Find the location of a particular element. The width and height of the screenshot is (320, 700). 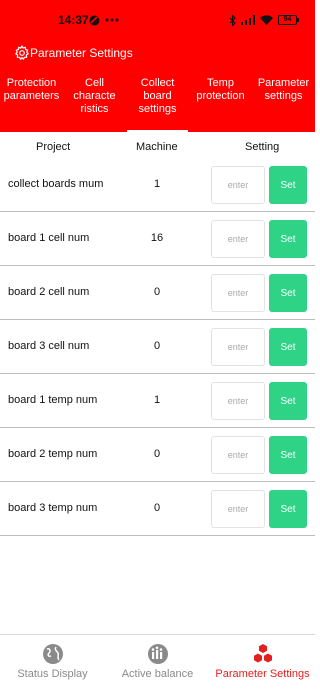

column-header-machine: Machine is located at coordinates (157, 147).